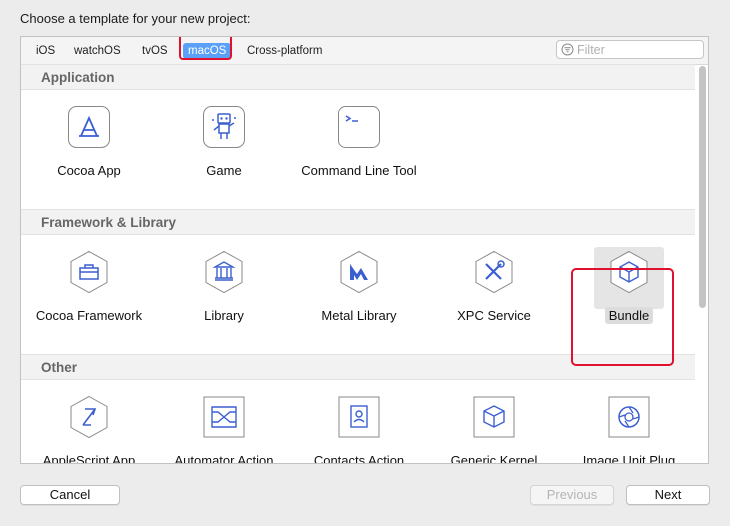  Describe the element at coordinates (494, 458) in the screenshot. I see `template-label: Generic Kernel` at that location.